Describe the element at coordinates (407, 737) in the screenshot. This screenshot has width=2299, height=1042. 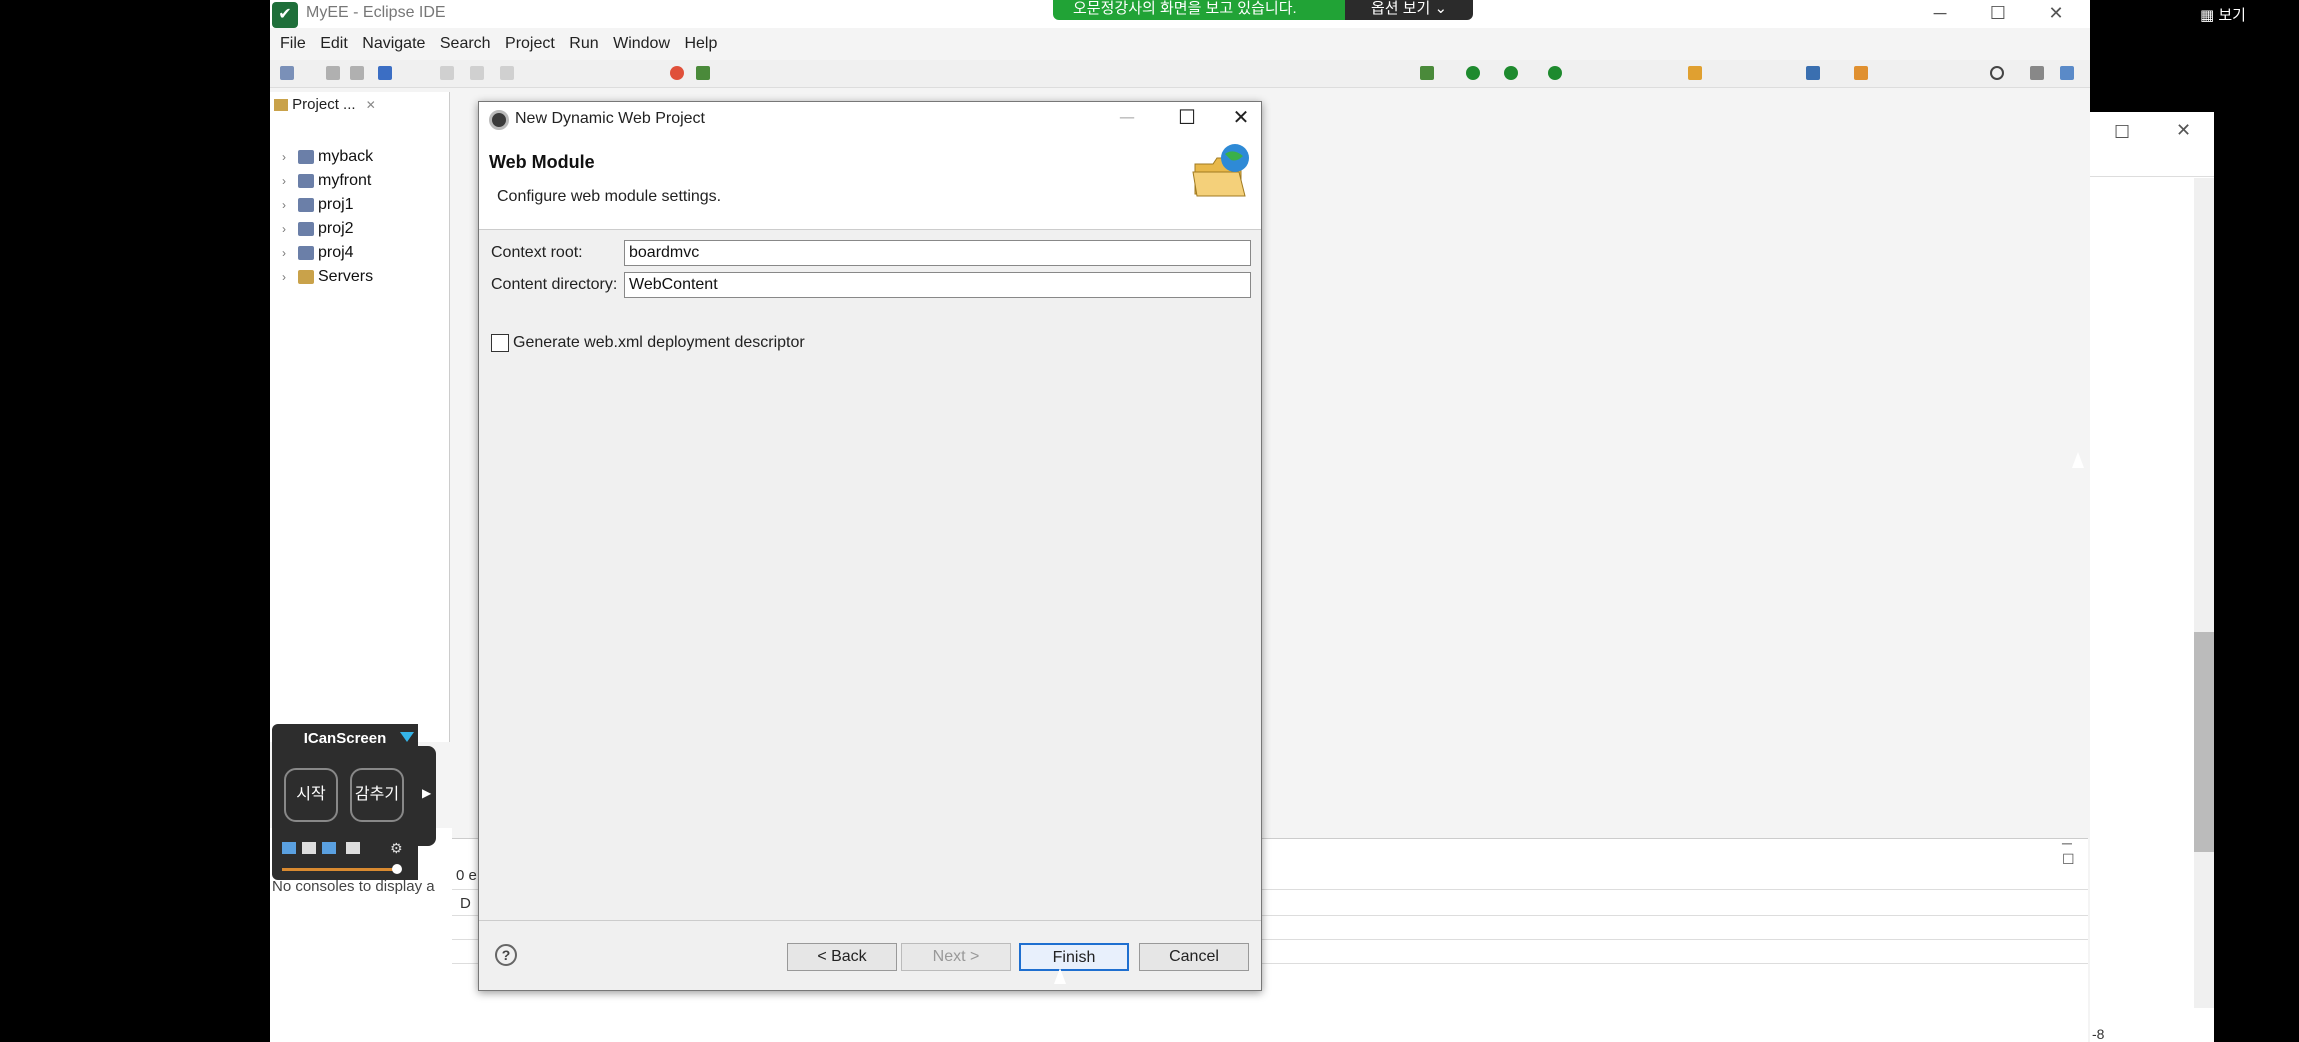
I see `dropdown-icon` at that location.